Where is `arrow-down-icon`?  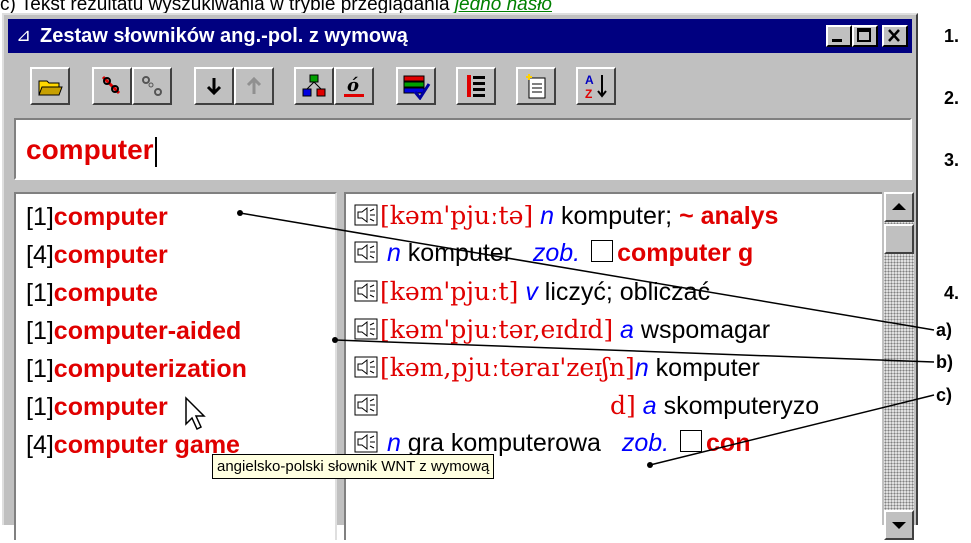 arrow-down-icon is located at coordinates (214, 86).